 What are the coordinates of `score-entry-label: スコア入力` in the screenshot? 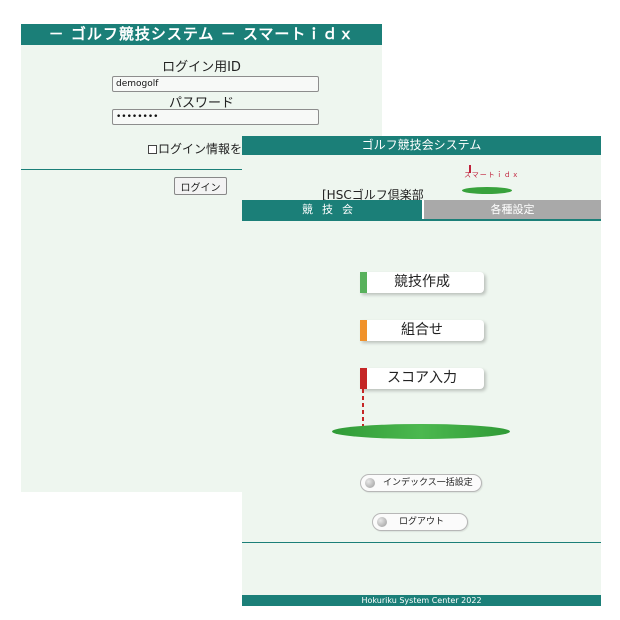 It's located at (422, 378).